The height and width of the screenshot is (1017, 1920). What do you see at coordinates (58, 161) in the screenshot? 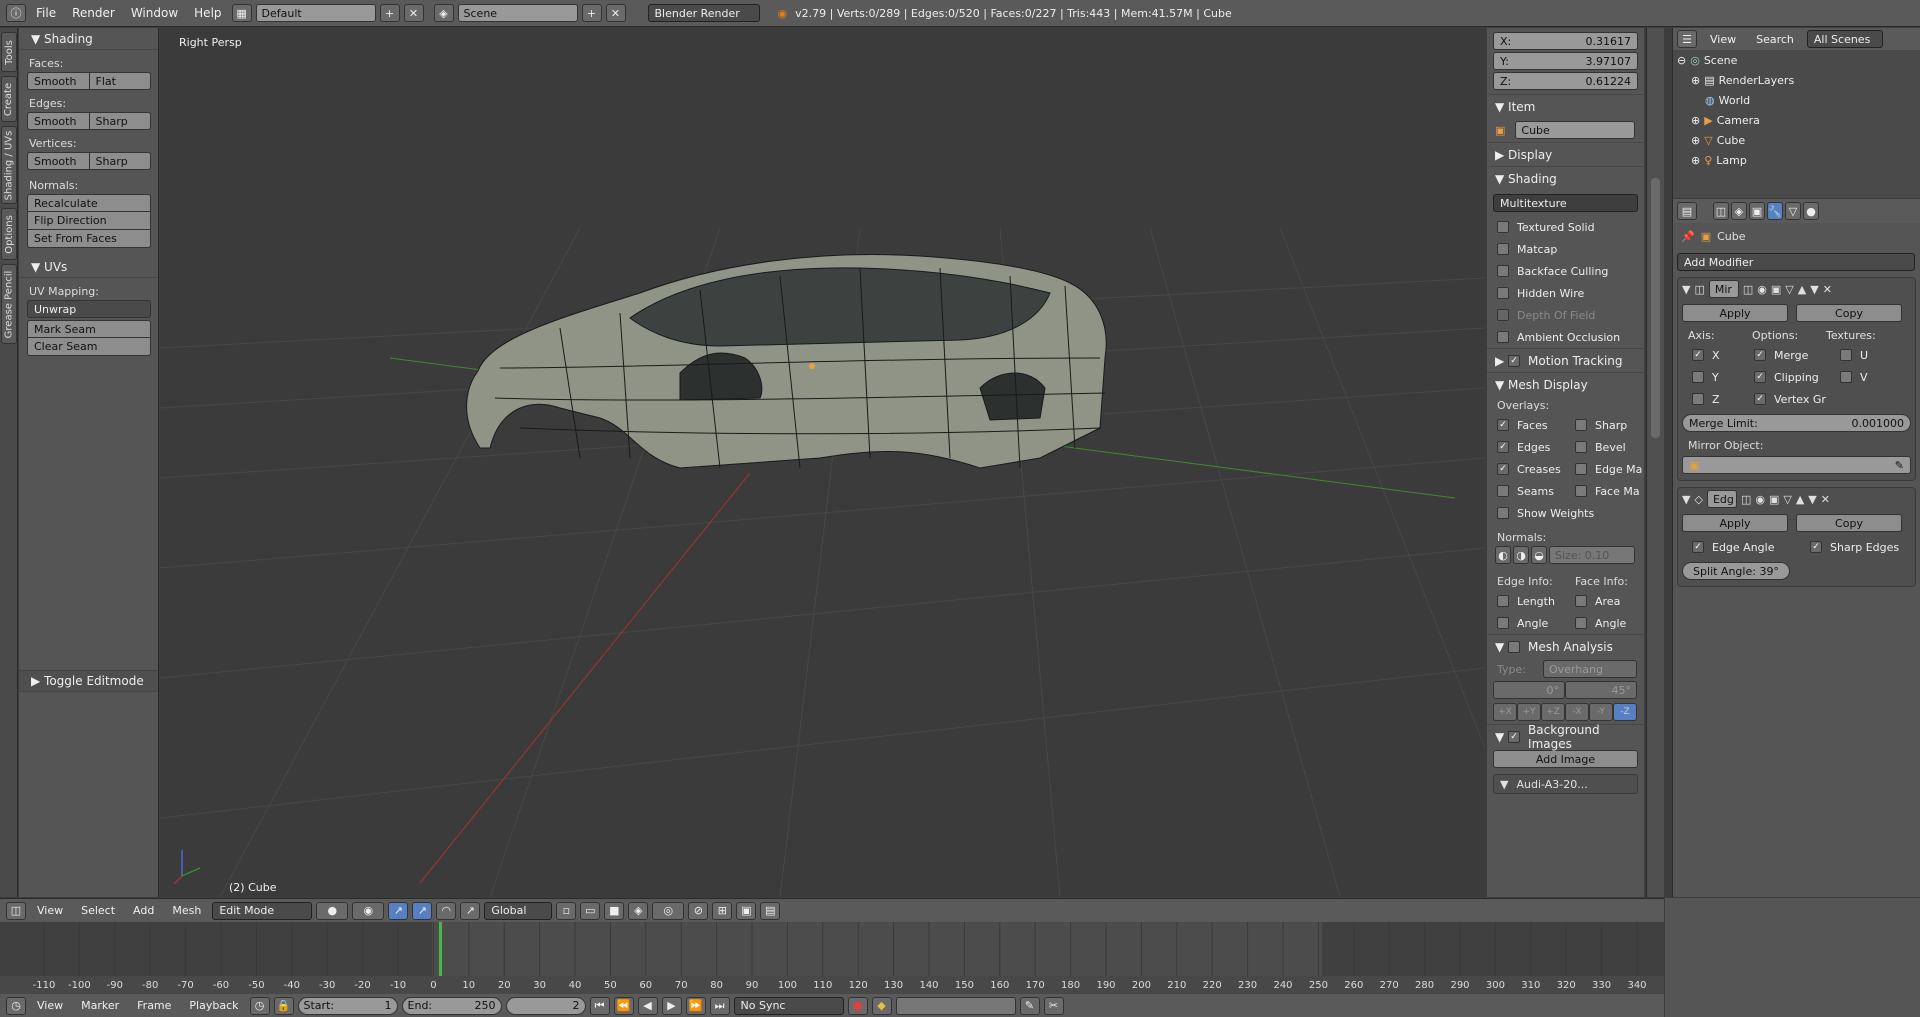
I see `vertices-smooth-button: Smooth` at bounding box center [58, 161].